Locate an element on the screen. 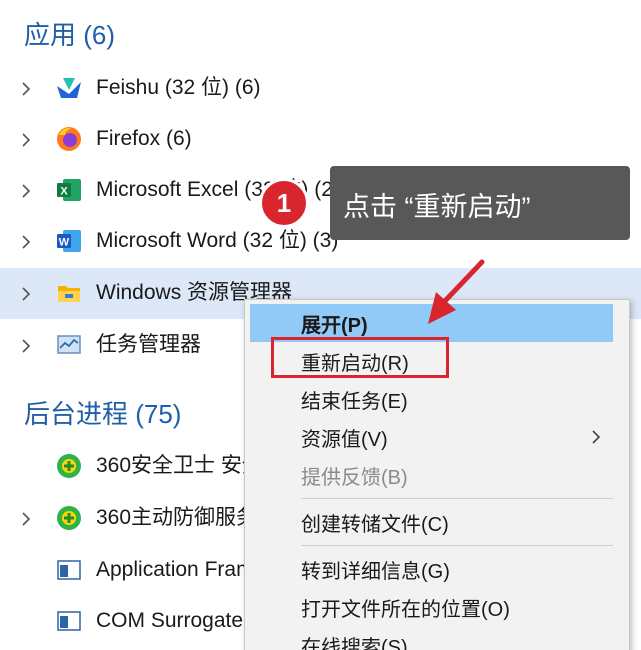 The width and height of the screenshot is (641, 650). menu-item-create-dump: 创建转储文件(C) is located at coordinates (431, 522).